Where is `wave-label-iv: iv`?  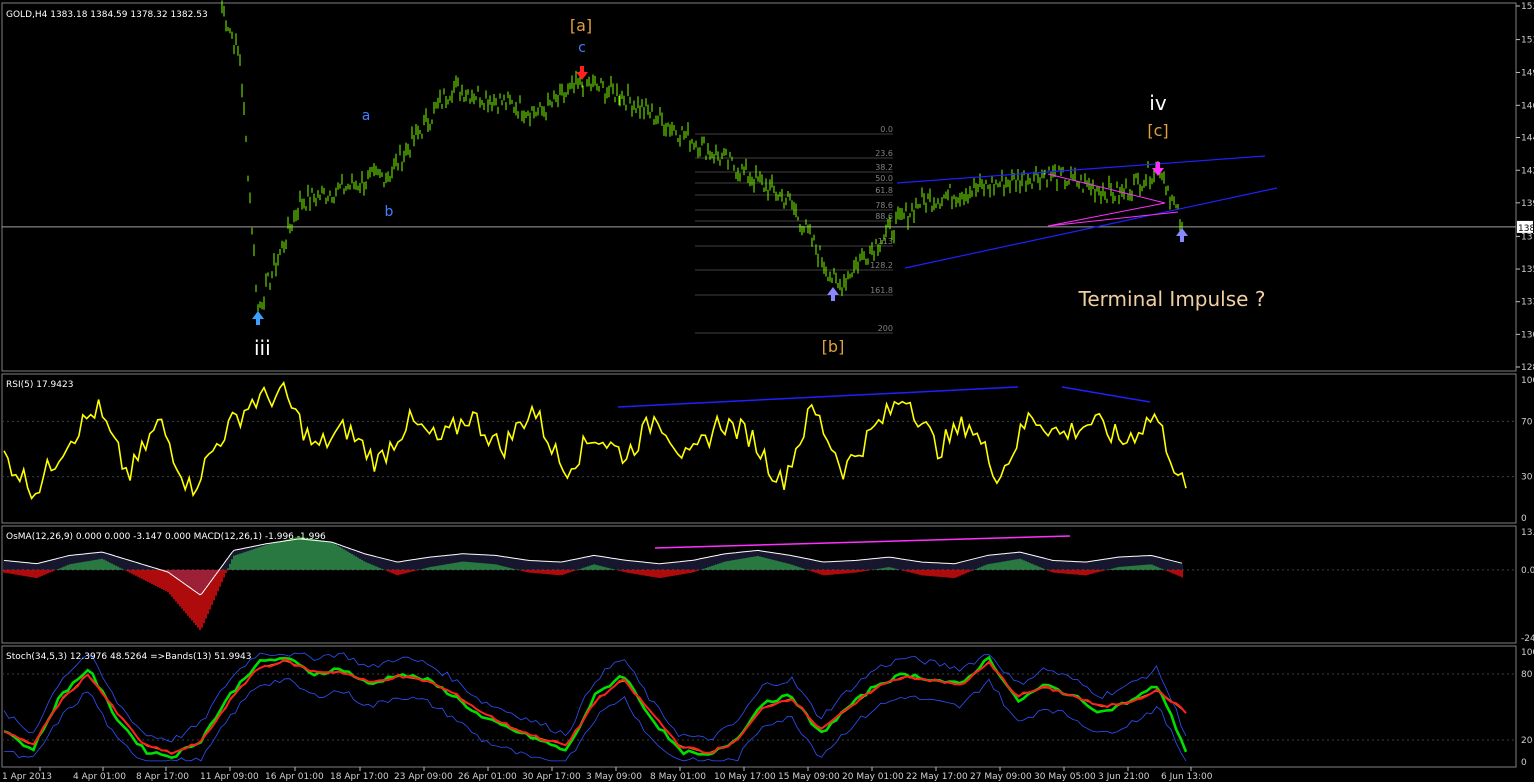 wave-label-iv: iv is located at coordinates (1158, 103).